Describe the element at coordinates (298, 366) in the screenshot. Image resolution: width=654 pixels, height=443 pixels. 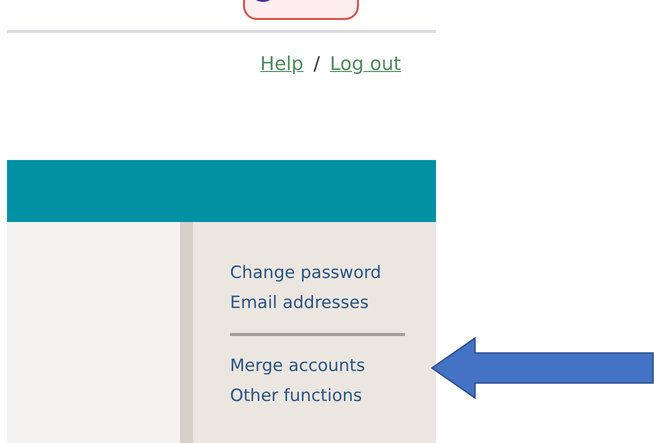
I see `menu-link: Merge accounts` at that location.